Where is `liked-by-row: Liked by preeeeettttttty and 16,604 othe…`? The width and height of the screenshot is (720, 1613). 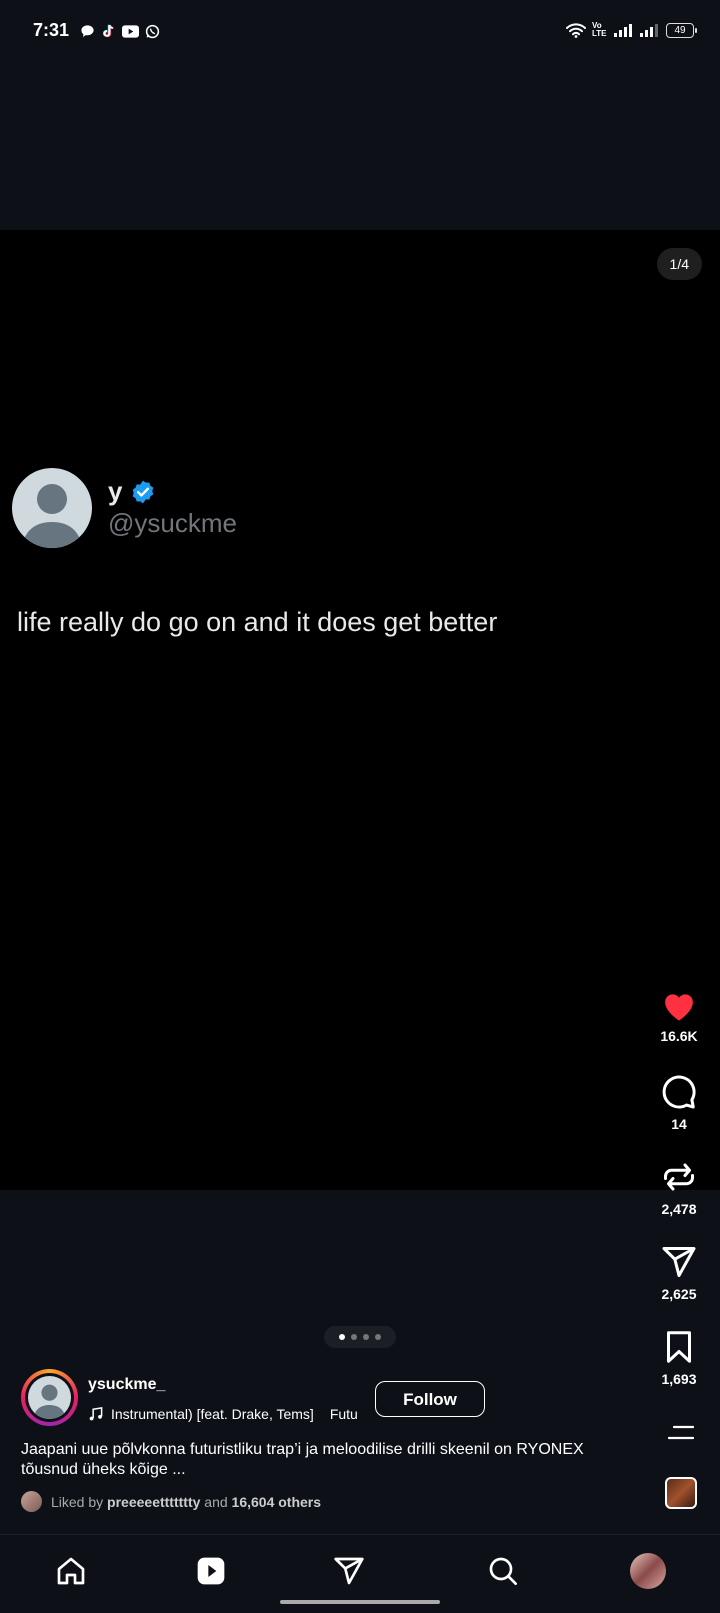 liked-by-row: Liked by preeeeettttttty and 16,604 othe… is located at coordinates (171, 1501).